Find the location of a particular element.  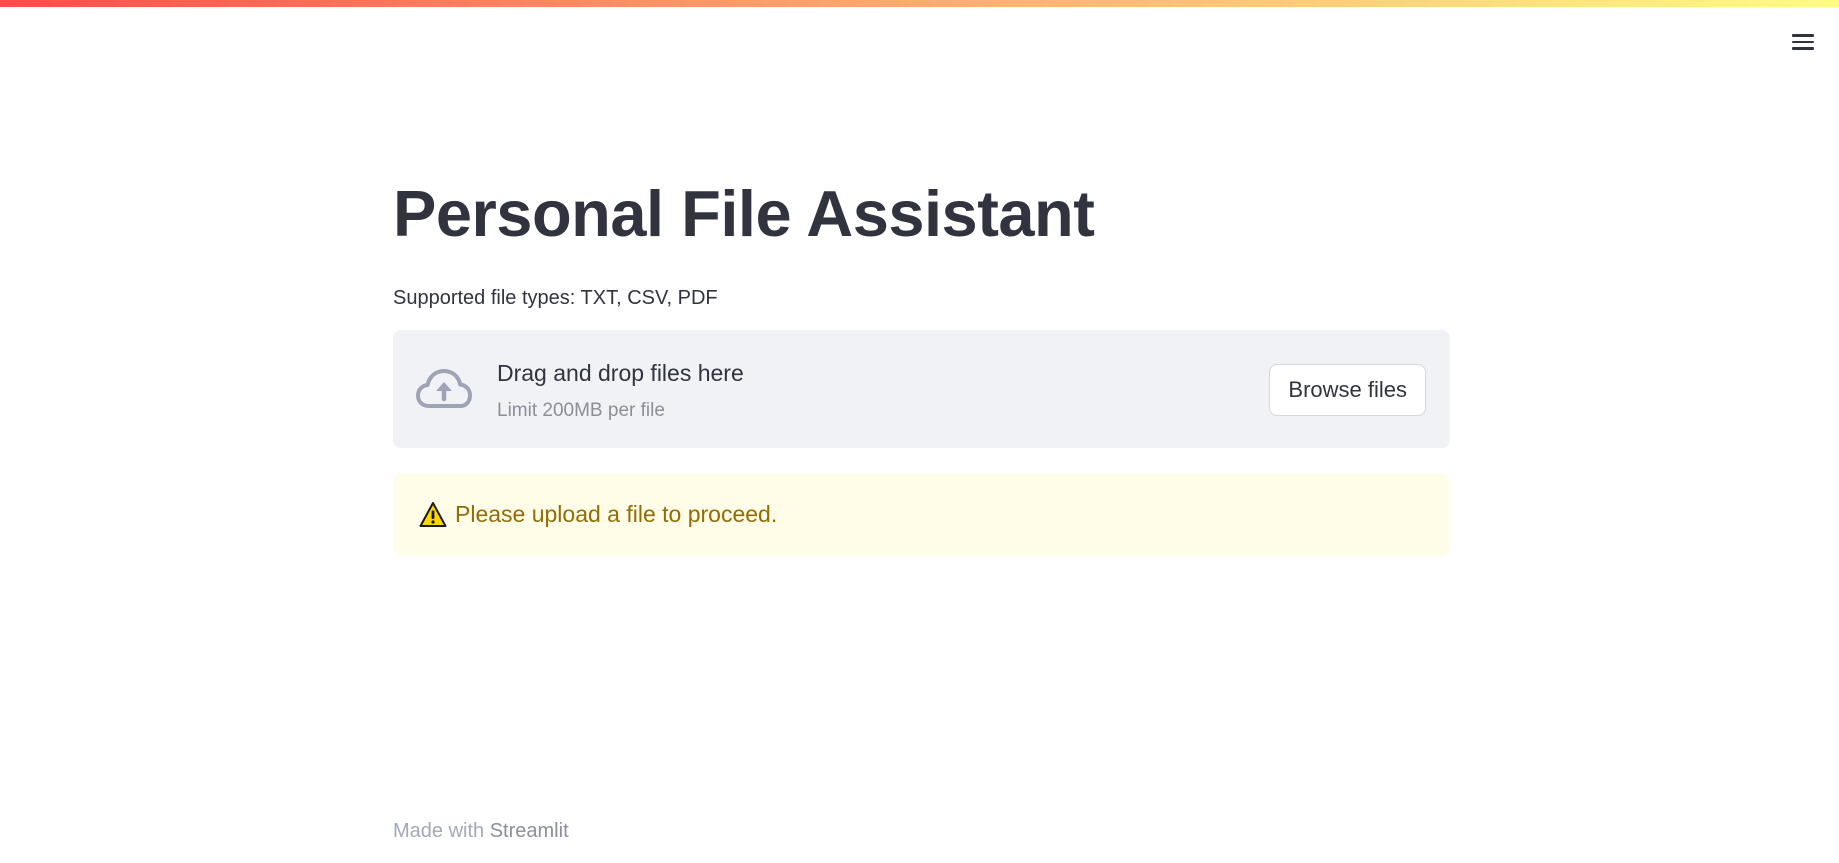

main-menu-button is located at coordinates (1803, 42).